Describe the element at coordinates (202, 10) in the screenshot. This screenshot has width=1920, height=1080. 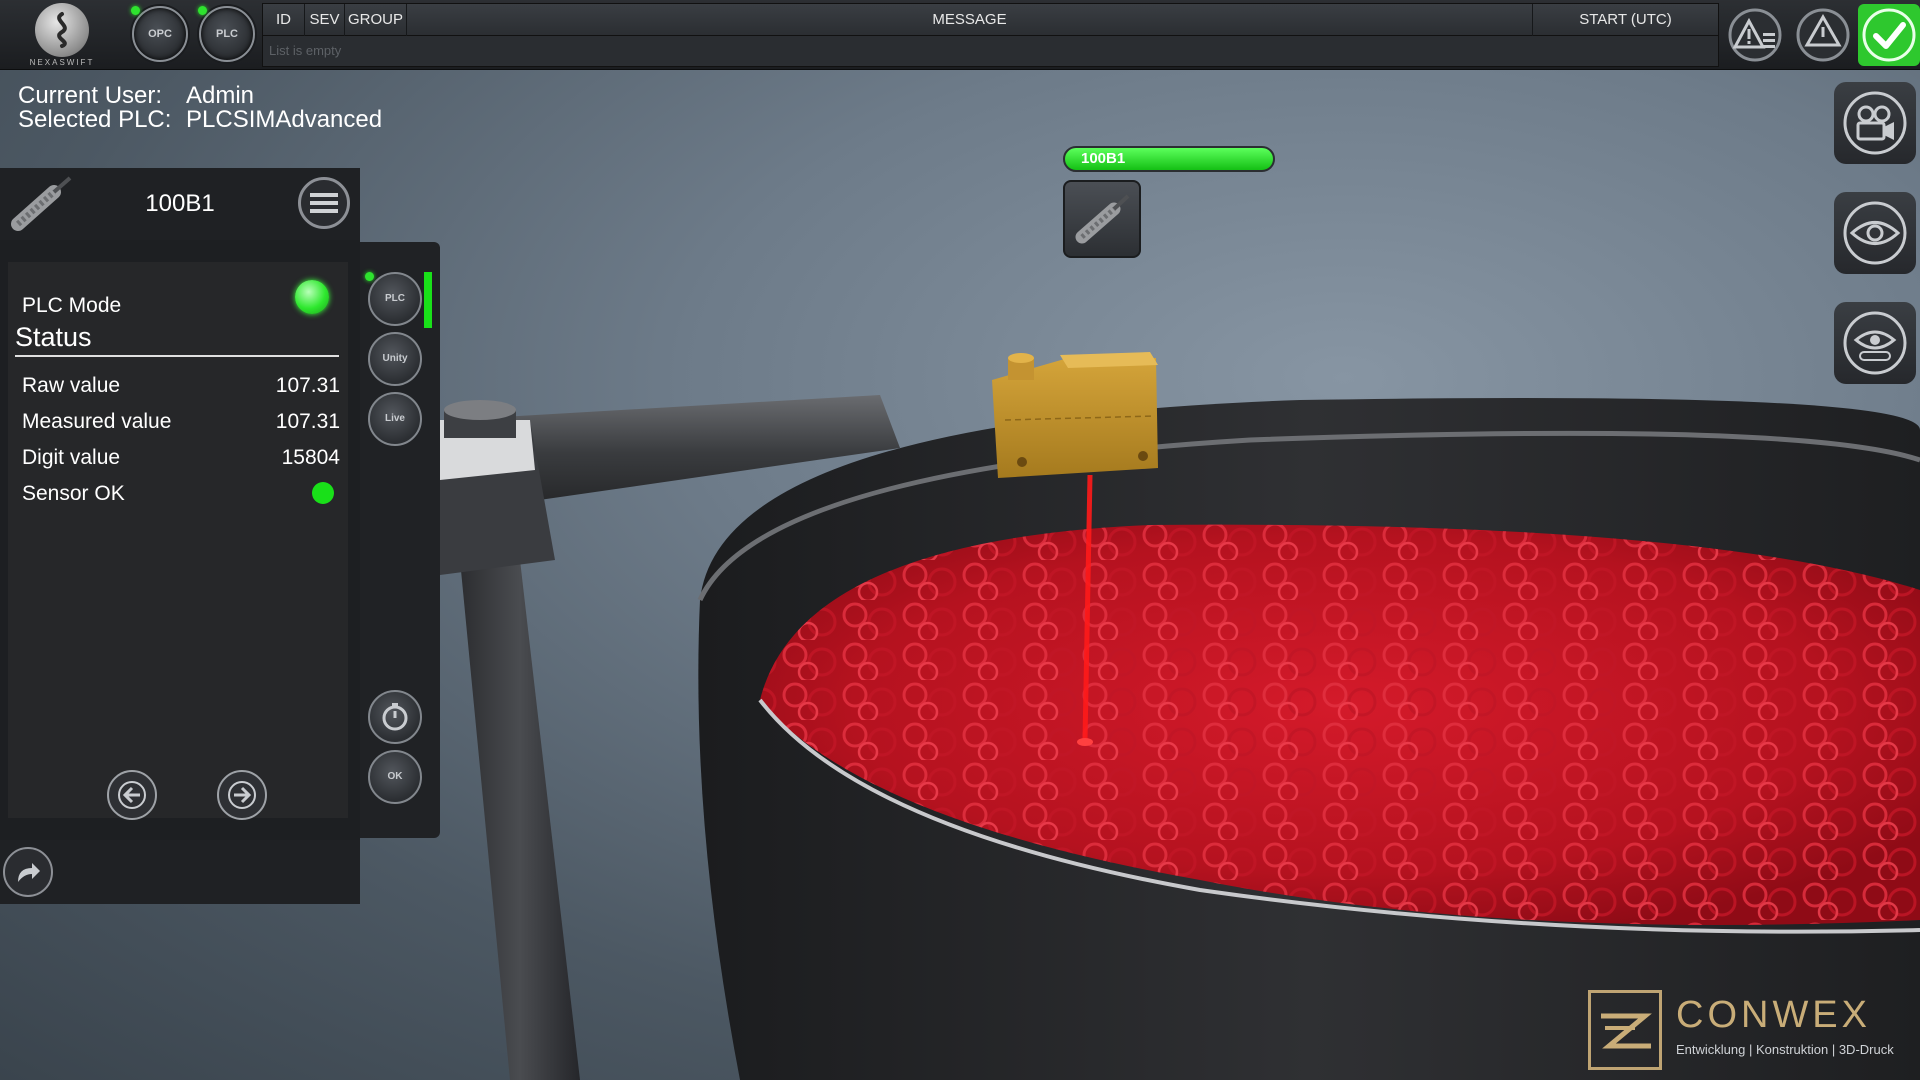
I see `plc-status-dot` at that location.